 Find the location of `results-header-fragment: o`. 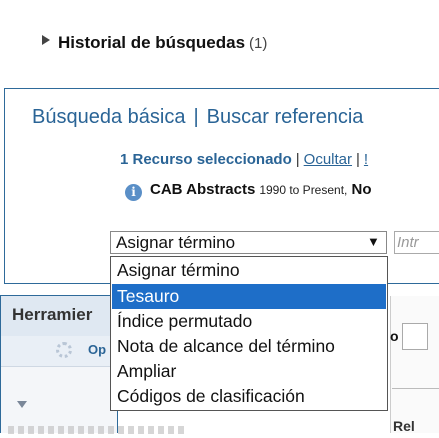

results-header-fragment: o is located at coordinates (394, 336).